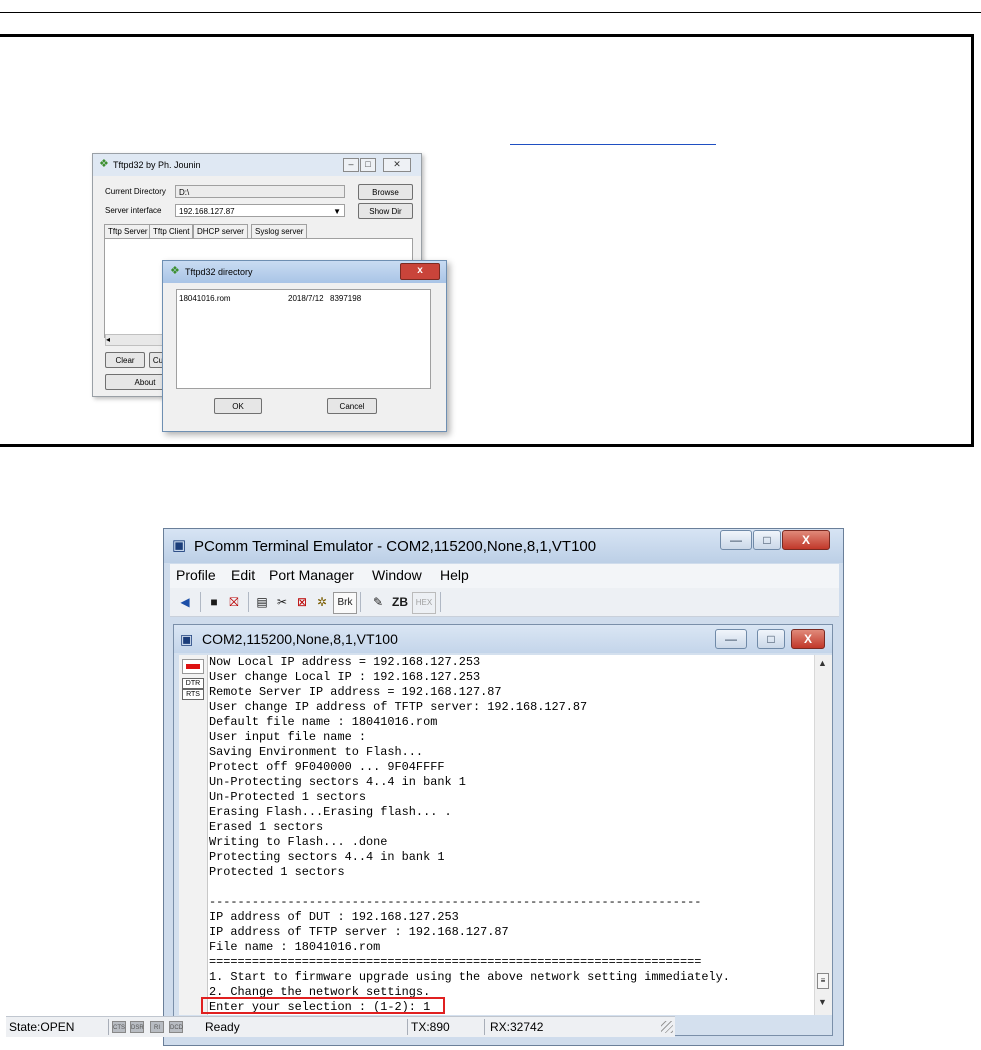  Describe the element at coordinates (327, 857) in the screenshot. I see `terminal-line: Protecting sectors 4..4 in bank 1` at that location.